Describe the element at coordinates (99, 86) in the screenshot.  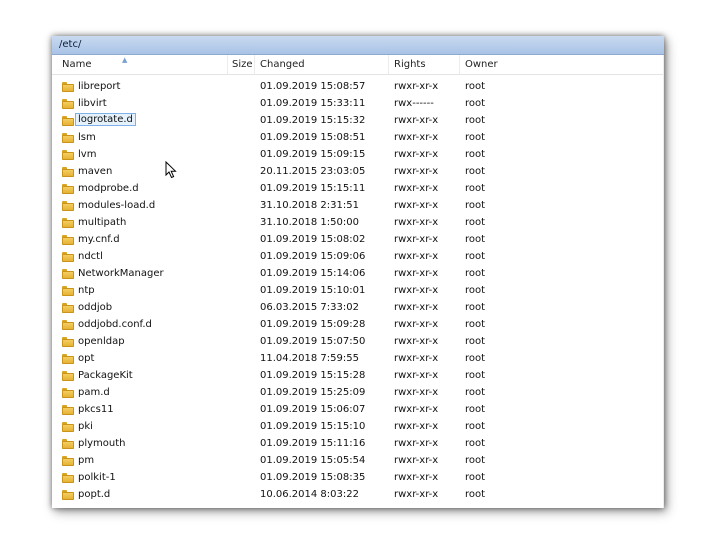
I see `file-name: libreport` at that location.